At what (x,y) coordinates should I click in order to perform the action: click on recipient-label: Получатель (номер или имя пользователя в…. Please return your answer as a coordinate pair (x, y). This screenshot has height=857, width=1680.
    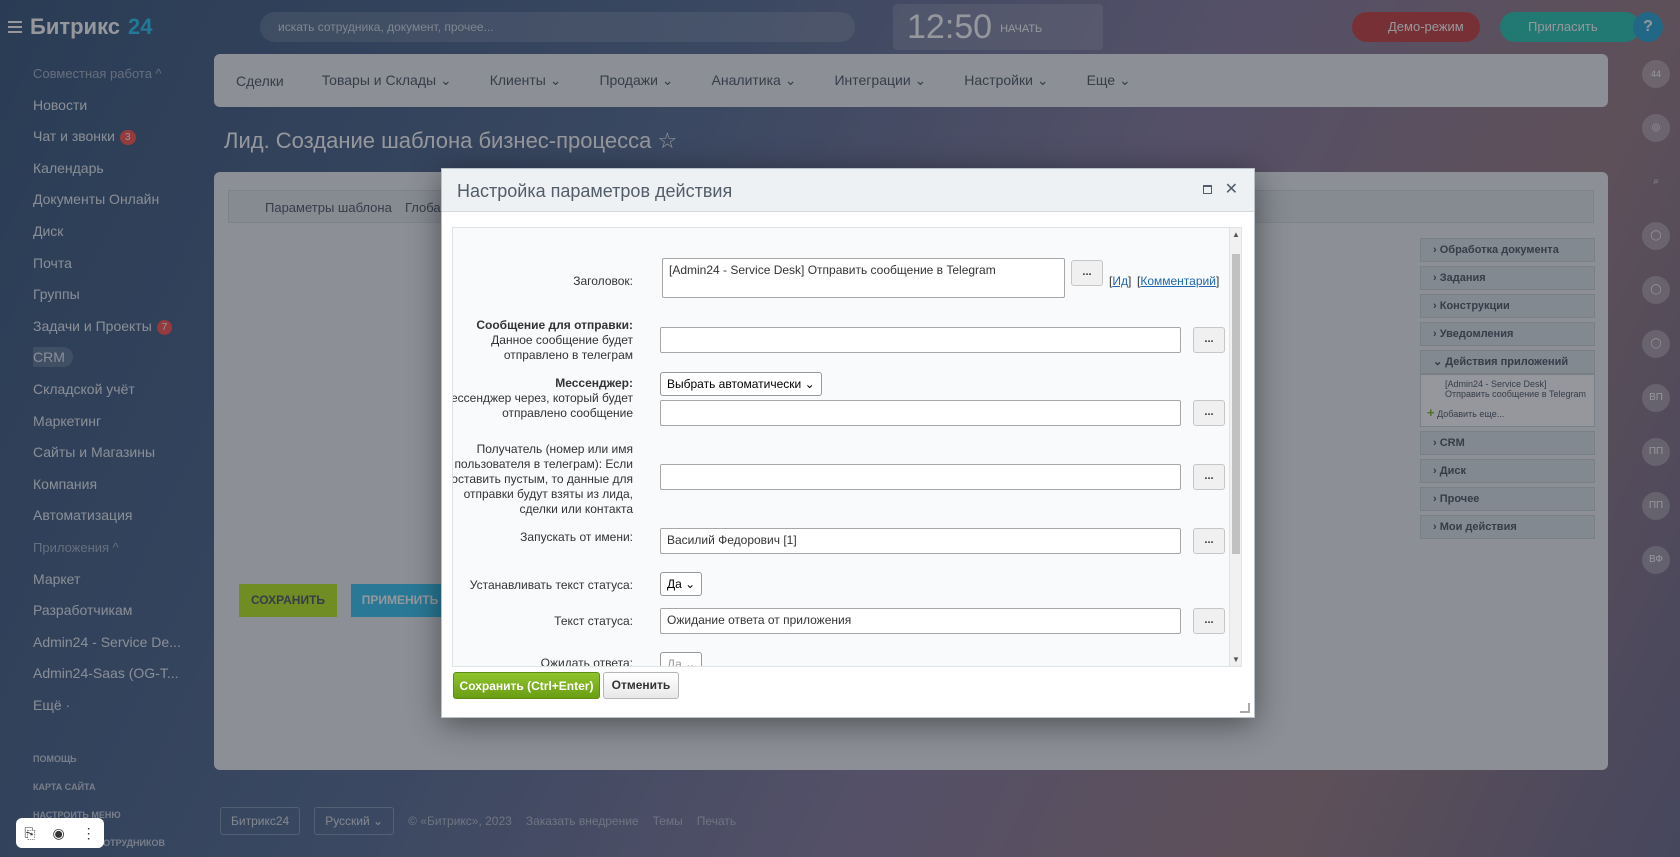
    Looking at the image, I should click on (542, 479).